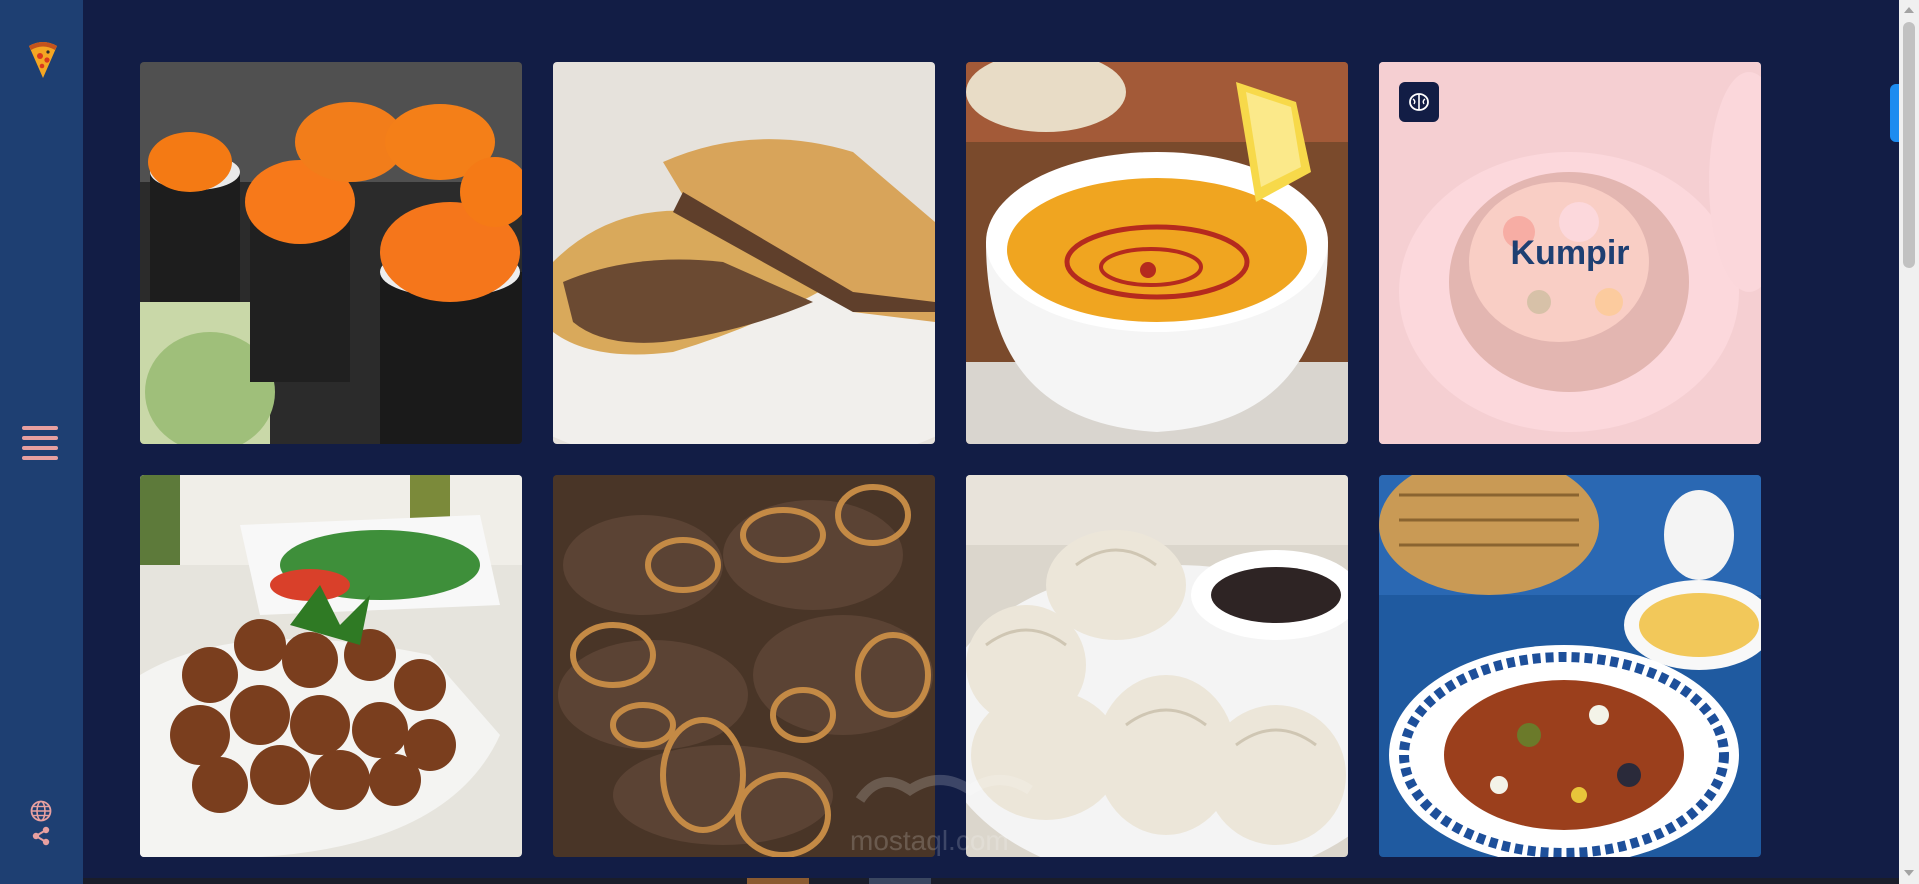  I want to click on card-title: Kumpir, so click(1570, 252).